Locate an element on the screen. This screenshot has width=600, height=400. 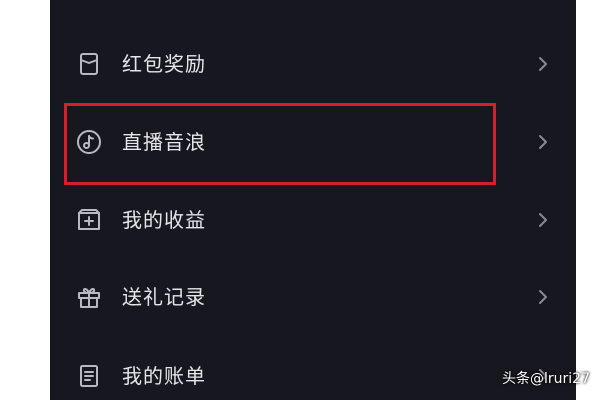
earnings-icon is located at coordinates (89, 220).